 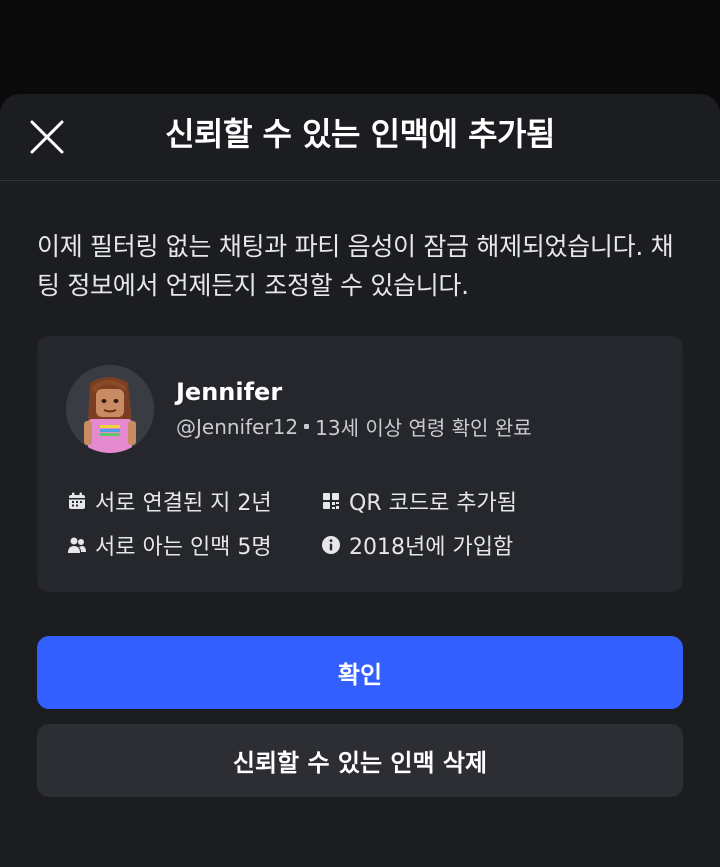 What do you see at coordinates (229, 392) in the screenshot?
I see `profile-name: Jennifer` at bounding box center [229, 392].